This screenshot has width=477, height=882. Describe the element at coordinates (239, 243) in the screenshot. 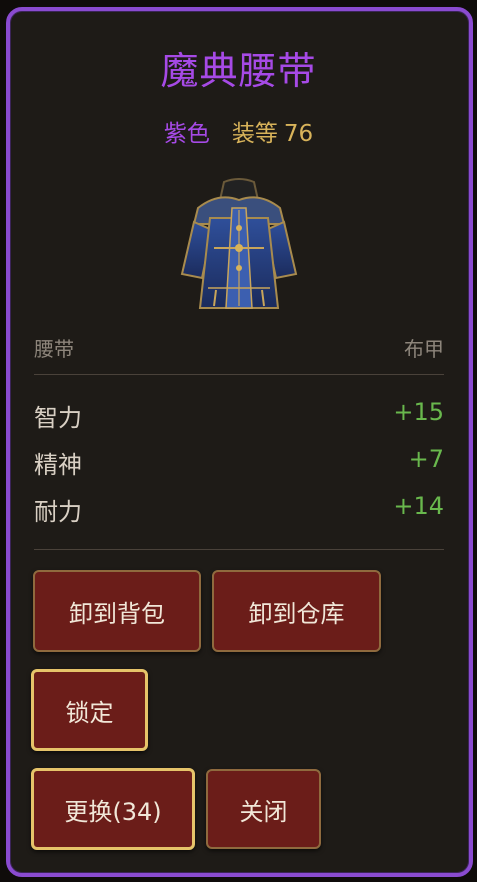

I see `robe-armor-icon` at that location.